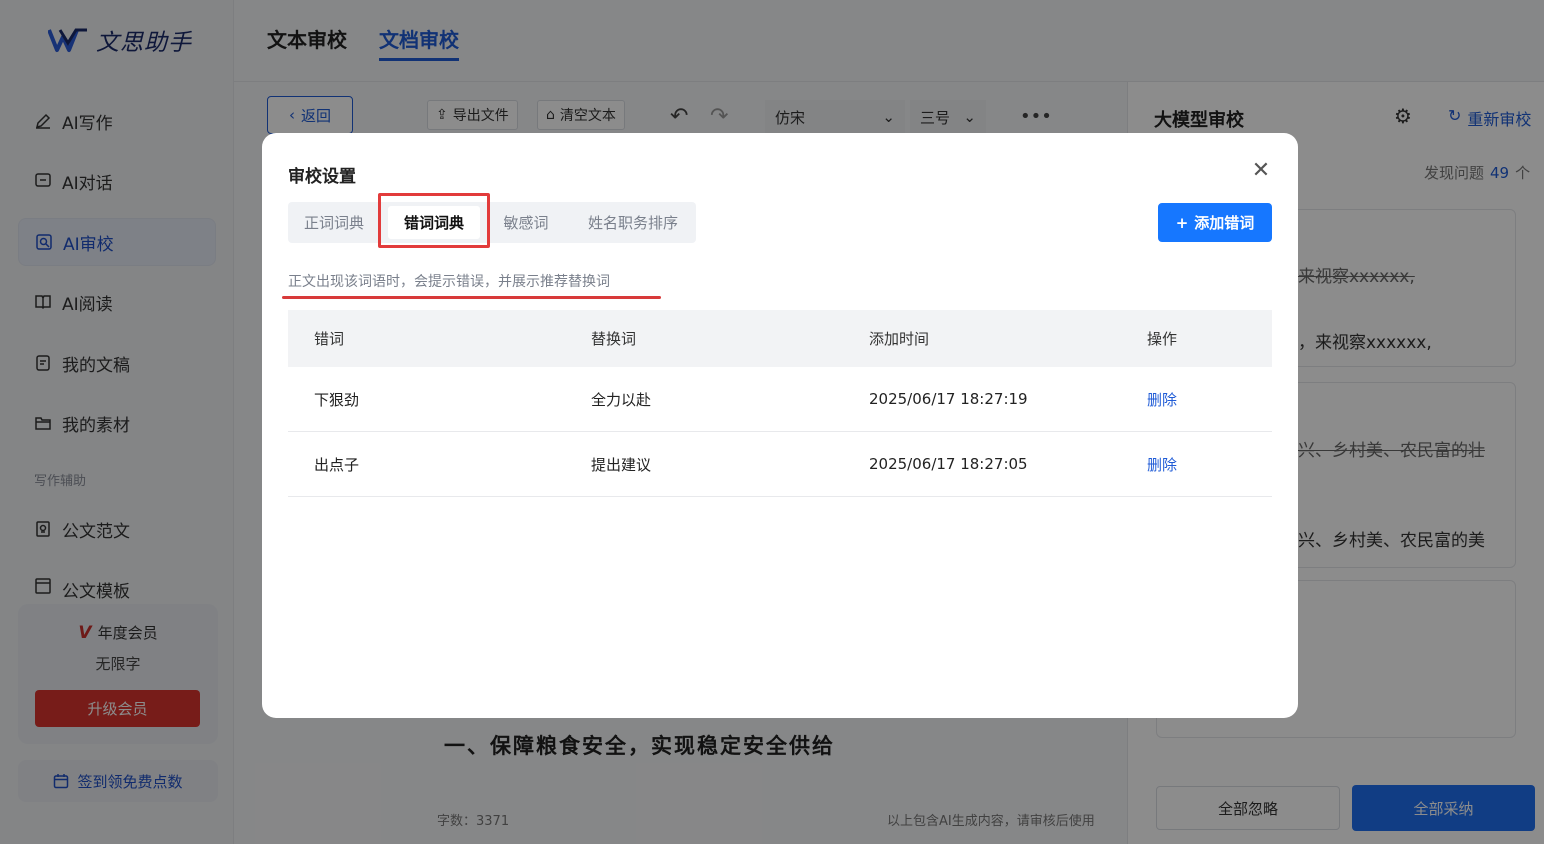 This screenshot has height=844, width=1544. What do you see at coordinates (621, 399) in the screenshot?
I see `replacement-cell: 全力以赴` at bounding box center [621, 399].